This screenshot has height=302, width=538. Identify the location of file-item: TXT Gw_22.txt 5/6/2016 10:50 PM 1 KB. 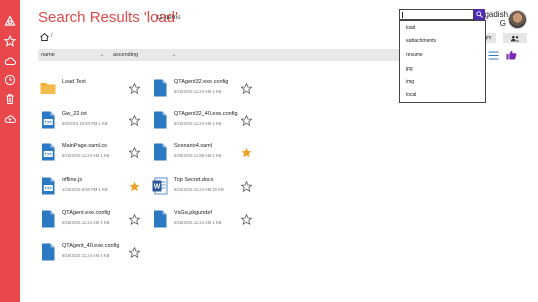
(92, 121).